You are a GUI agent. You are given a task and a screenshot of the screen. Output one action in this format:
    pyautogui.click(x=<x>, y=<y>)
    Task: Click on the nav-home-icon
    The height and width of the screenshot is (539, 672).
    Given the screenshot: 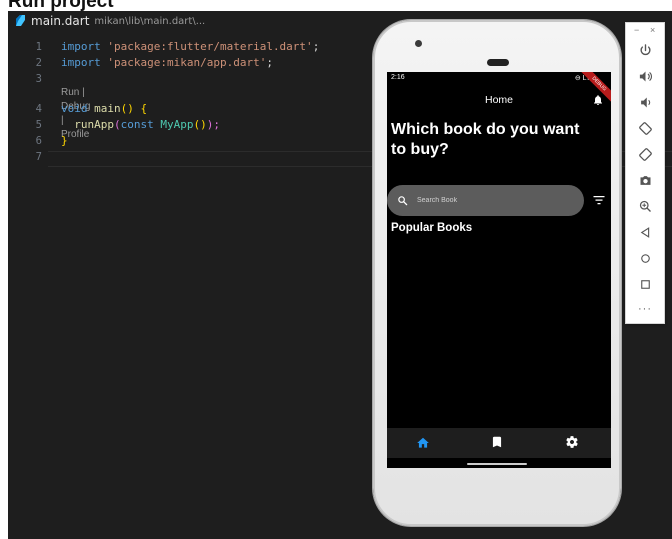 What is the action you would take?
    pyautogui.click(x=423, y=443)
    